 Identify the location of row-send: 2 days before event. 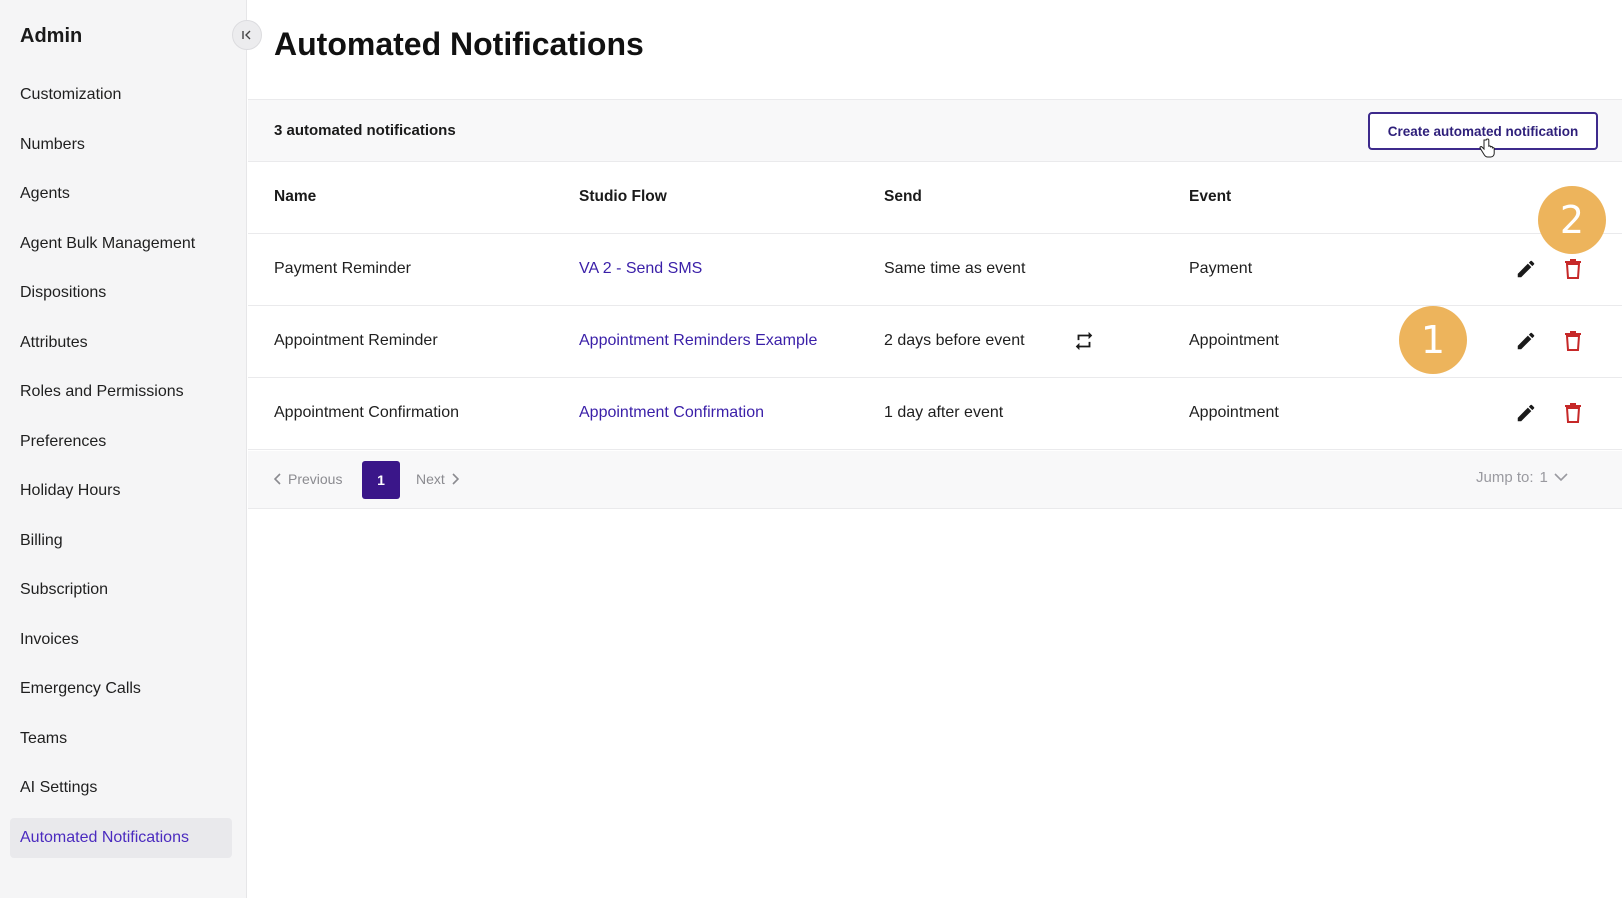
(954, 340).